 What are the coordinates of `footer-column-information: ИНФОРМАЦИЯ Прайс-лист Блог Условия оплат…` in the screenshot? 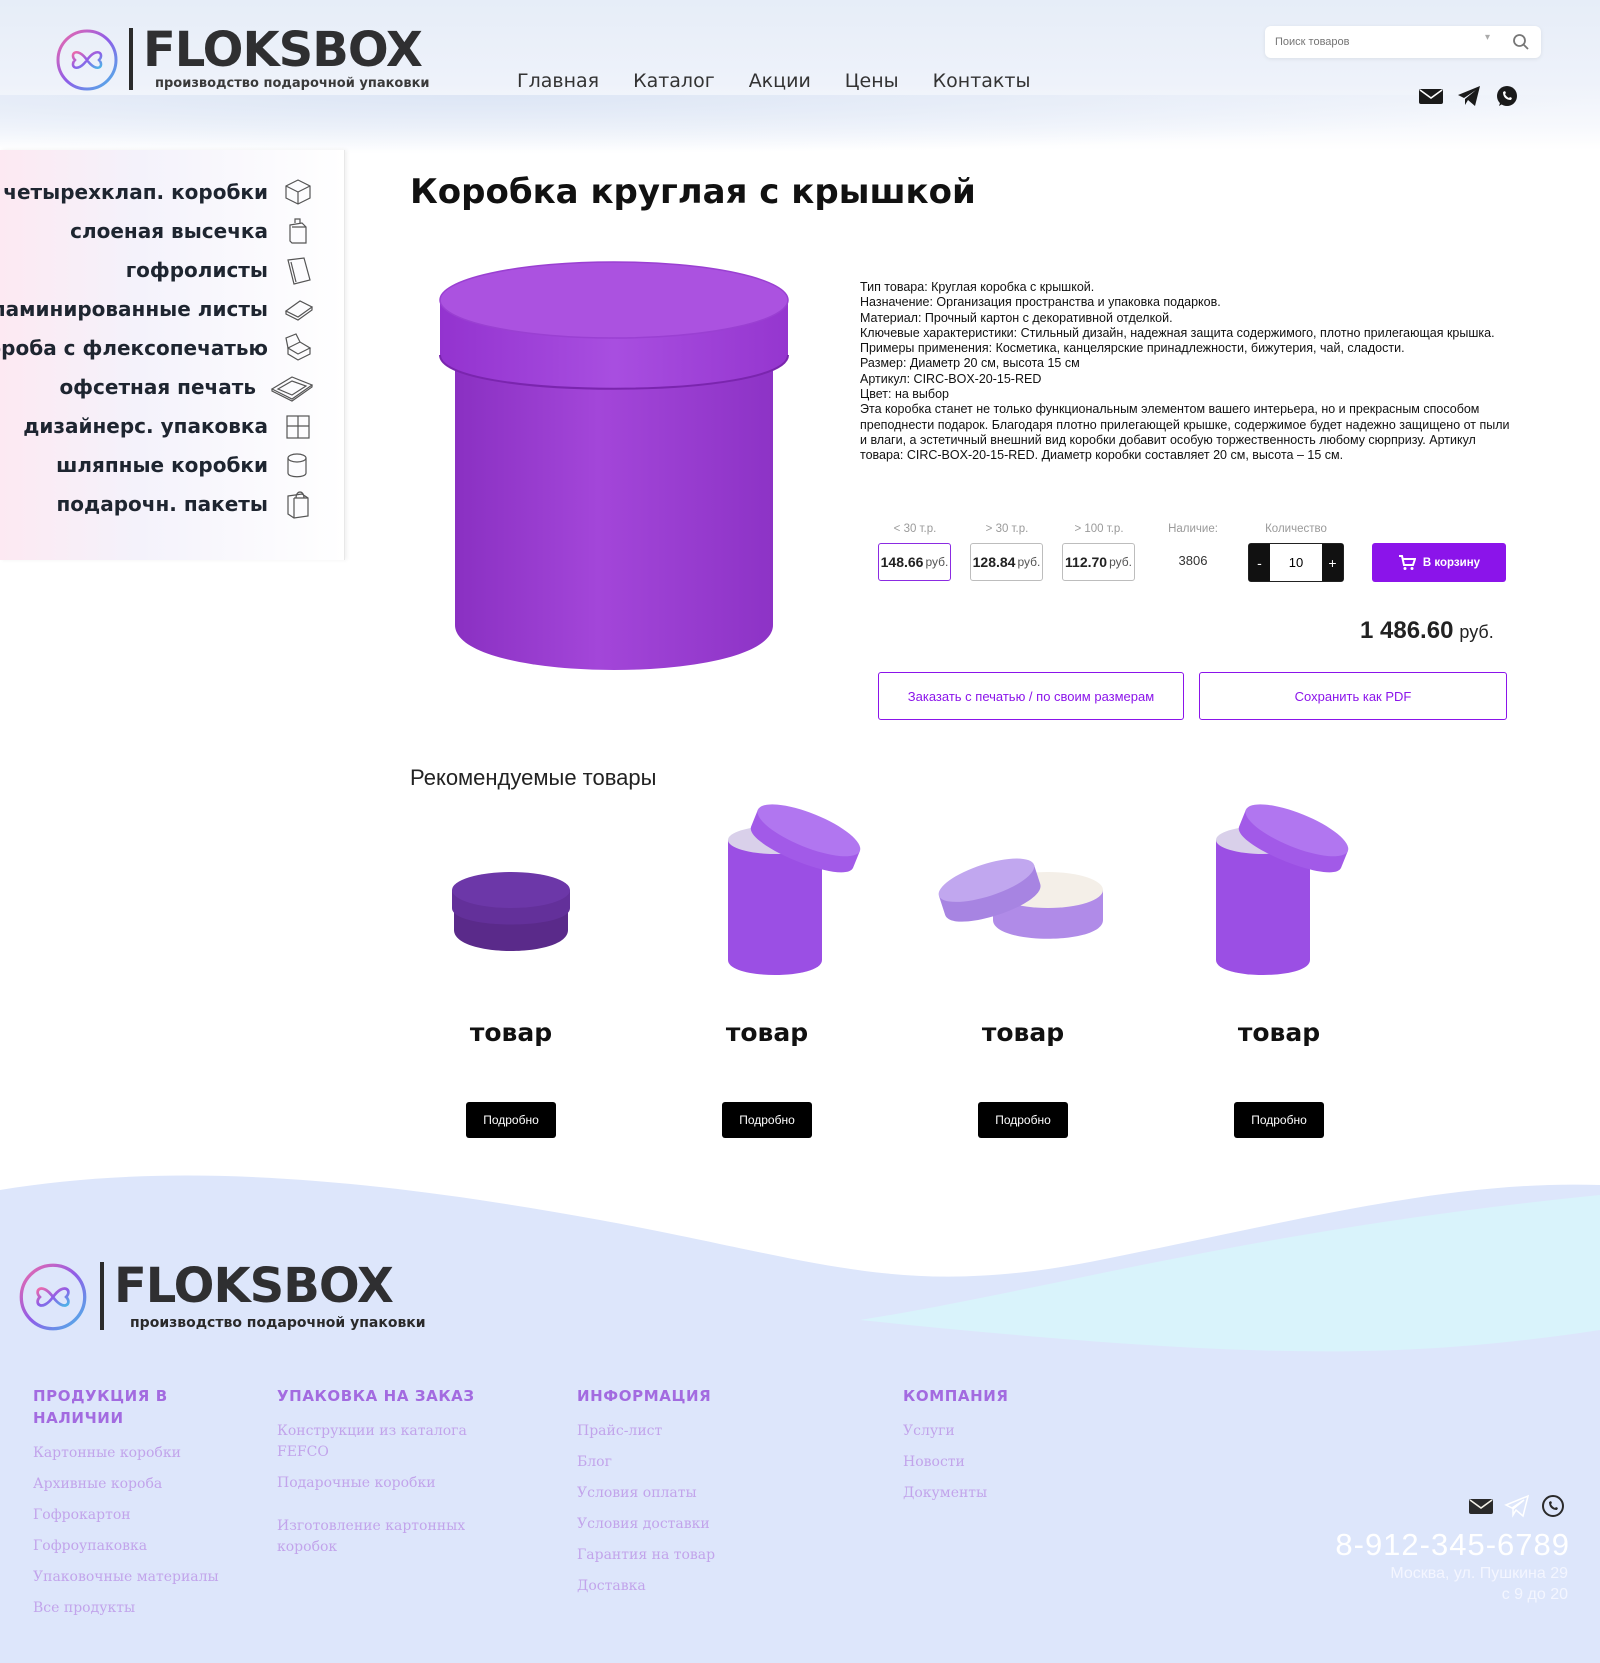 It's located at (677, 1491).